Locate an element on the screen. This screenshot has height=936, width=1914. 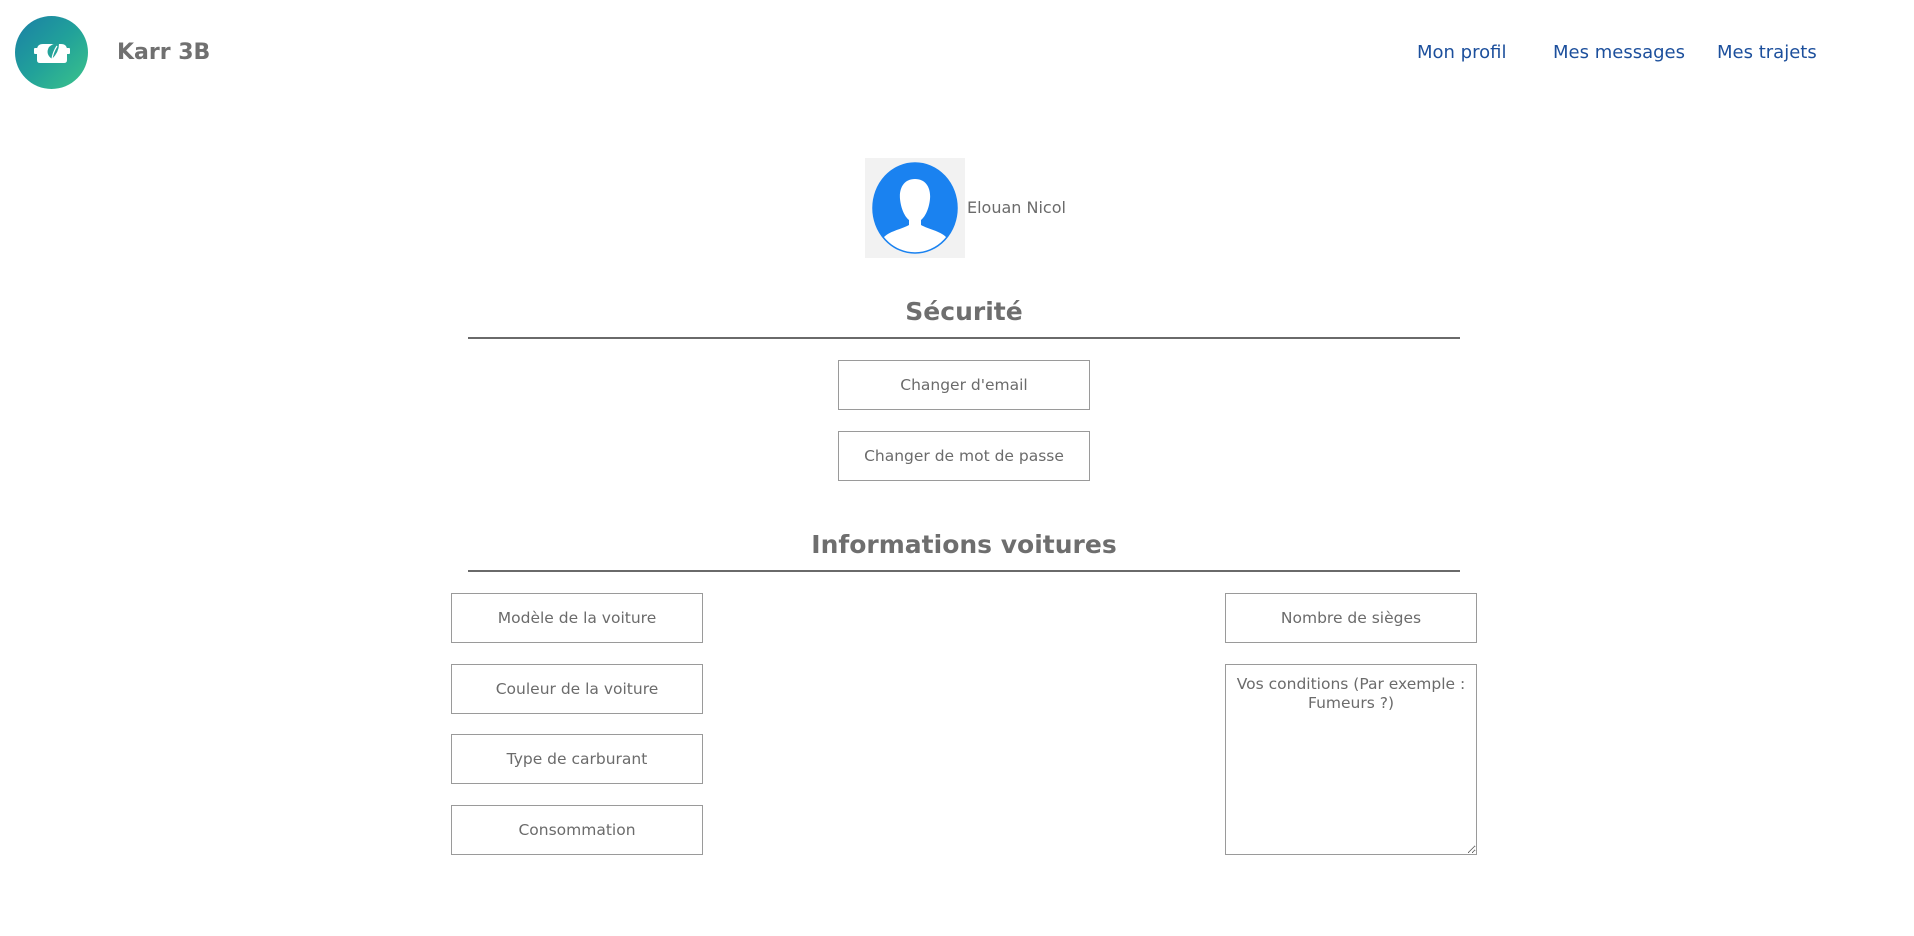
car-model-input is located at coordinates (577, 618).